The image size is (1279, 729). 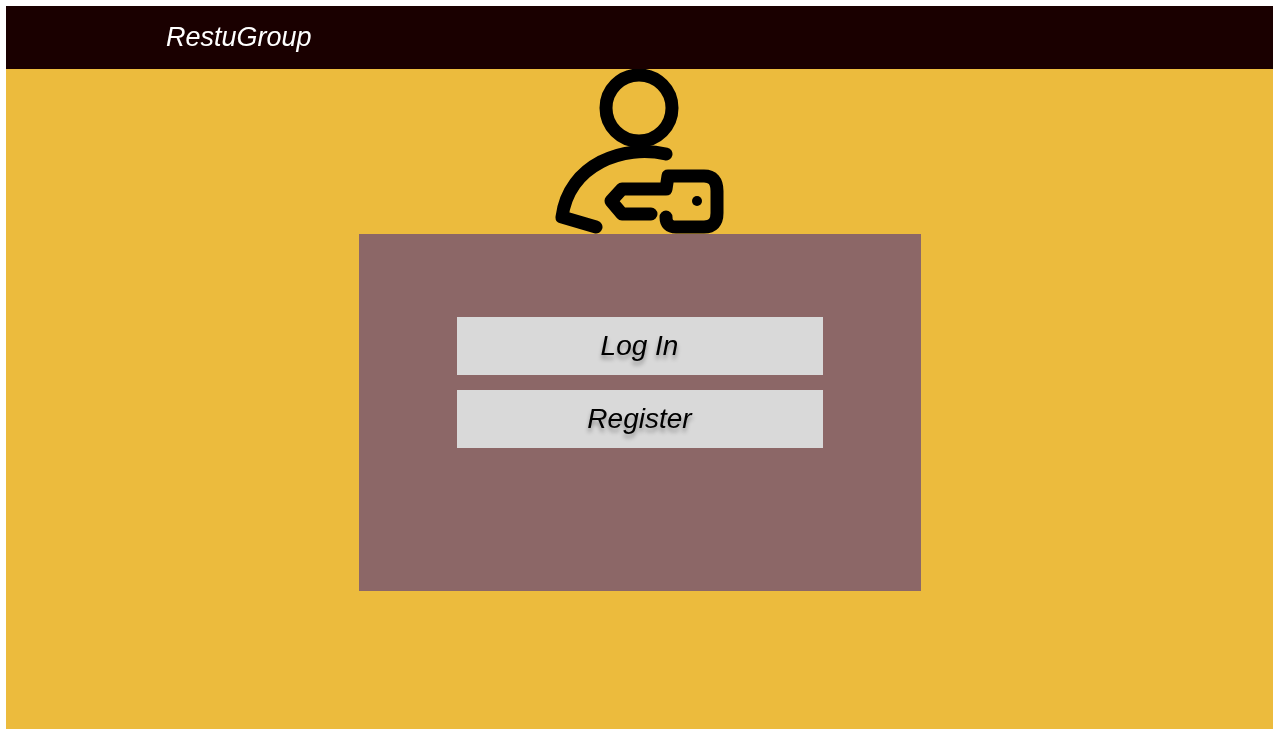 I want to click on app-title: RestuGroup, so click(x=239, y=38).